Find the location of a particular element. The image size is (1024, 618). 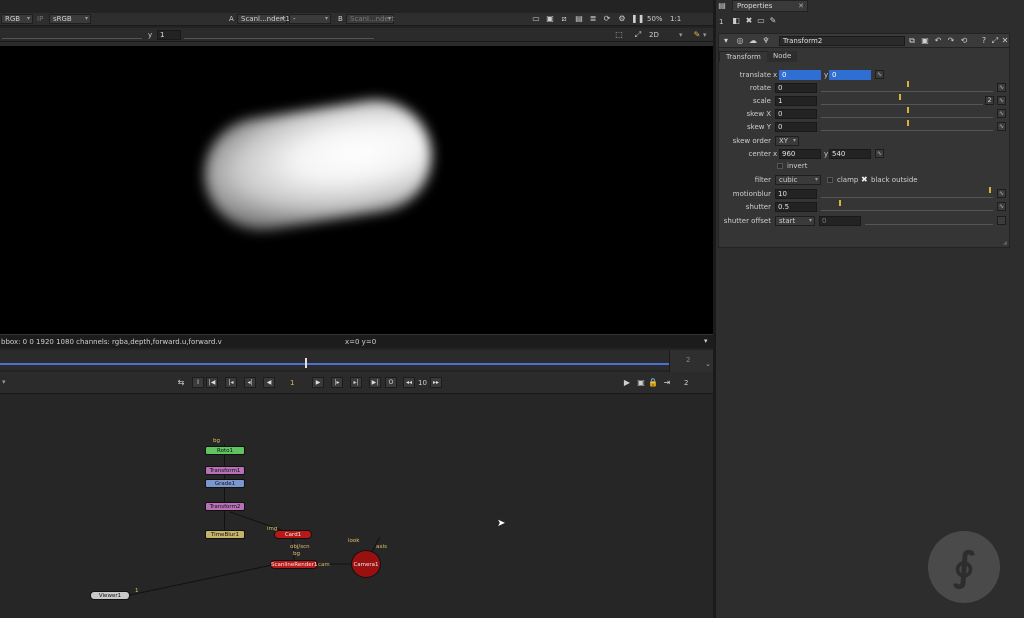

skew-y-field: 0 is located at coordinates (796, 127).